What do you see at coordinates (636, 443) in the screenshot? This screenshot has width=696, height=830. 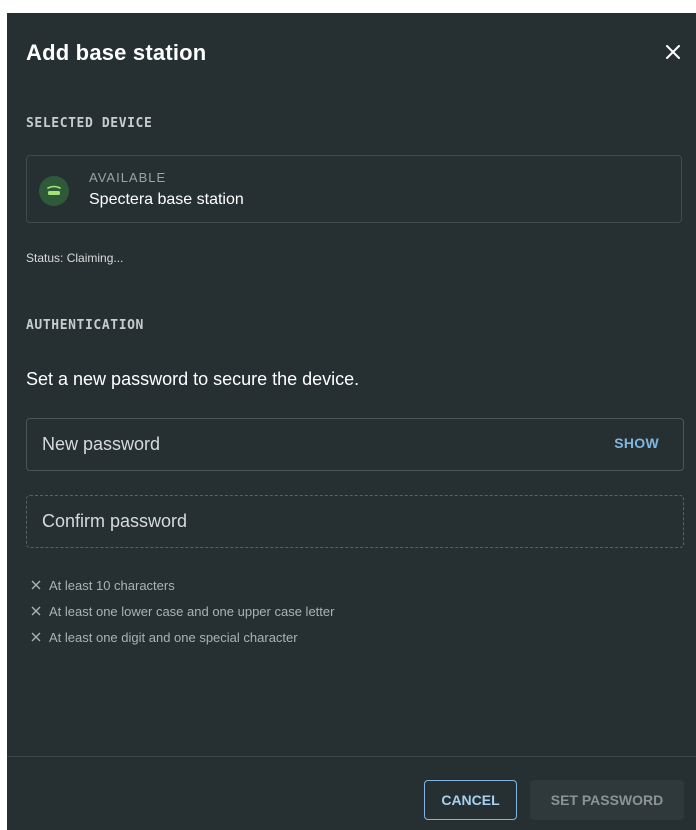 I see `show-password-button: SHOW` at bounding box center [636, 443].